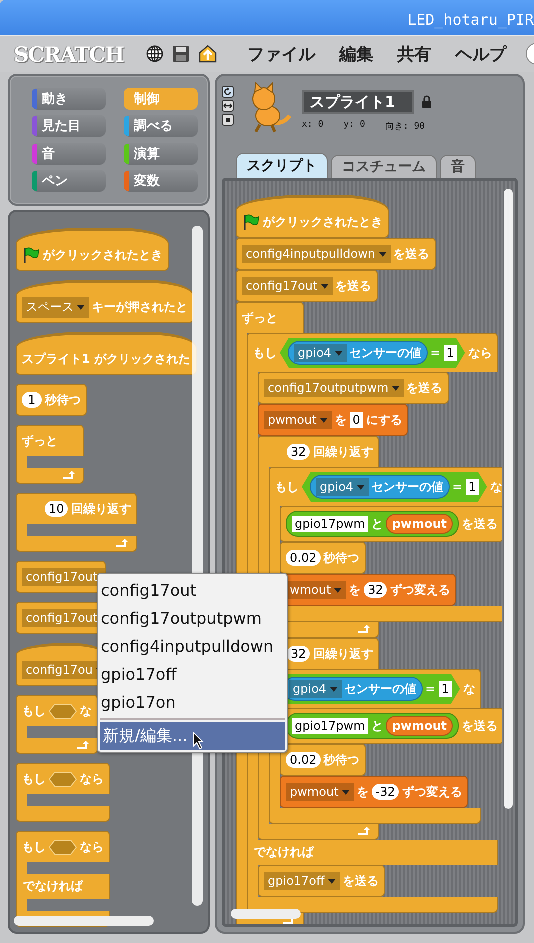 This screenshot has height=943, width=534. What do you see at coordinates (140, 307) in the screenshot?
I see `block-text: キーが押されたと` at bounding box center [140, 307].